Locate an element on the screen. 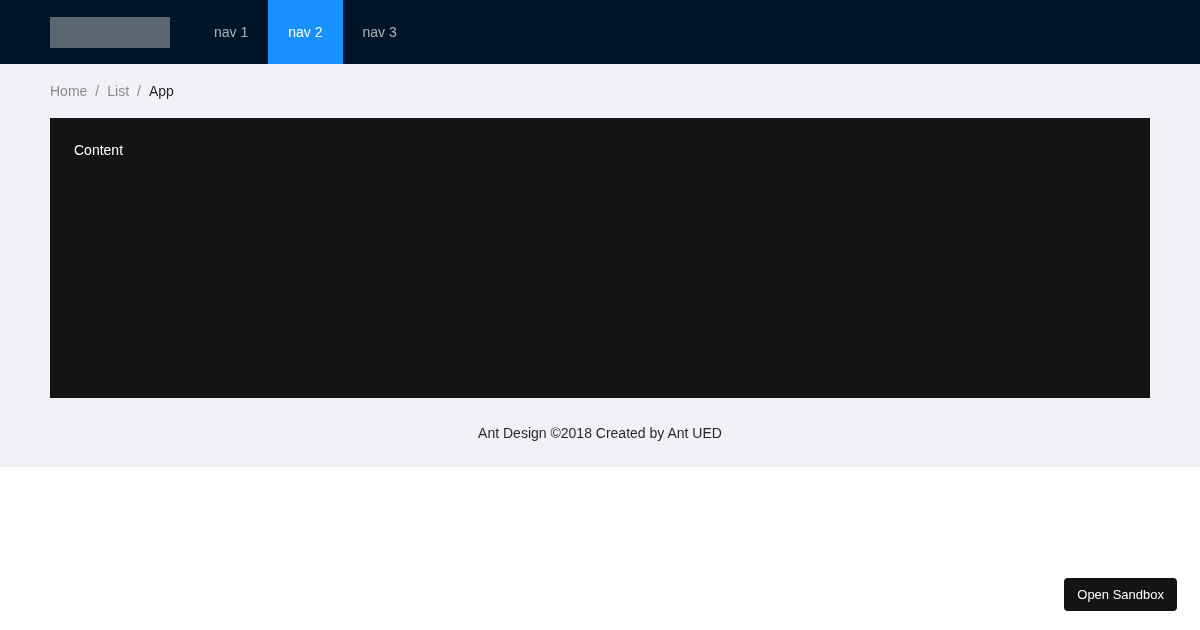 The width and height of the screenshot is (1200, 630). nav-item: nav 1 is located at coordinates (231, 32).